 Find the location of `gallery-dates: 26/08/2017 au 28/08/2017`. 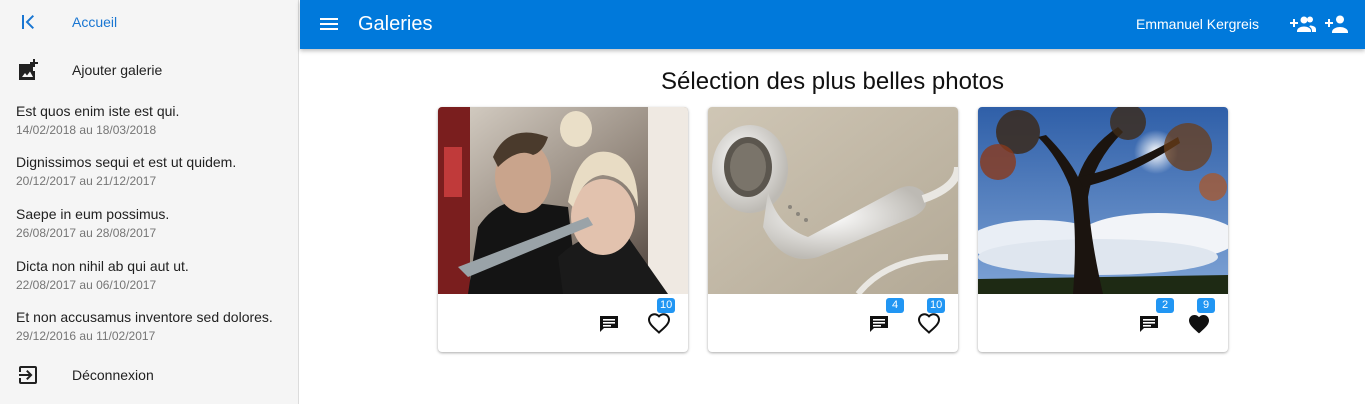

gallery-dates: 26/08/2017 au 28/08/2017 is located at coordinates (86, 233).